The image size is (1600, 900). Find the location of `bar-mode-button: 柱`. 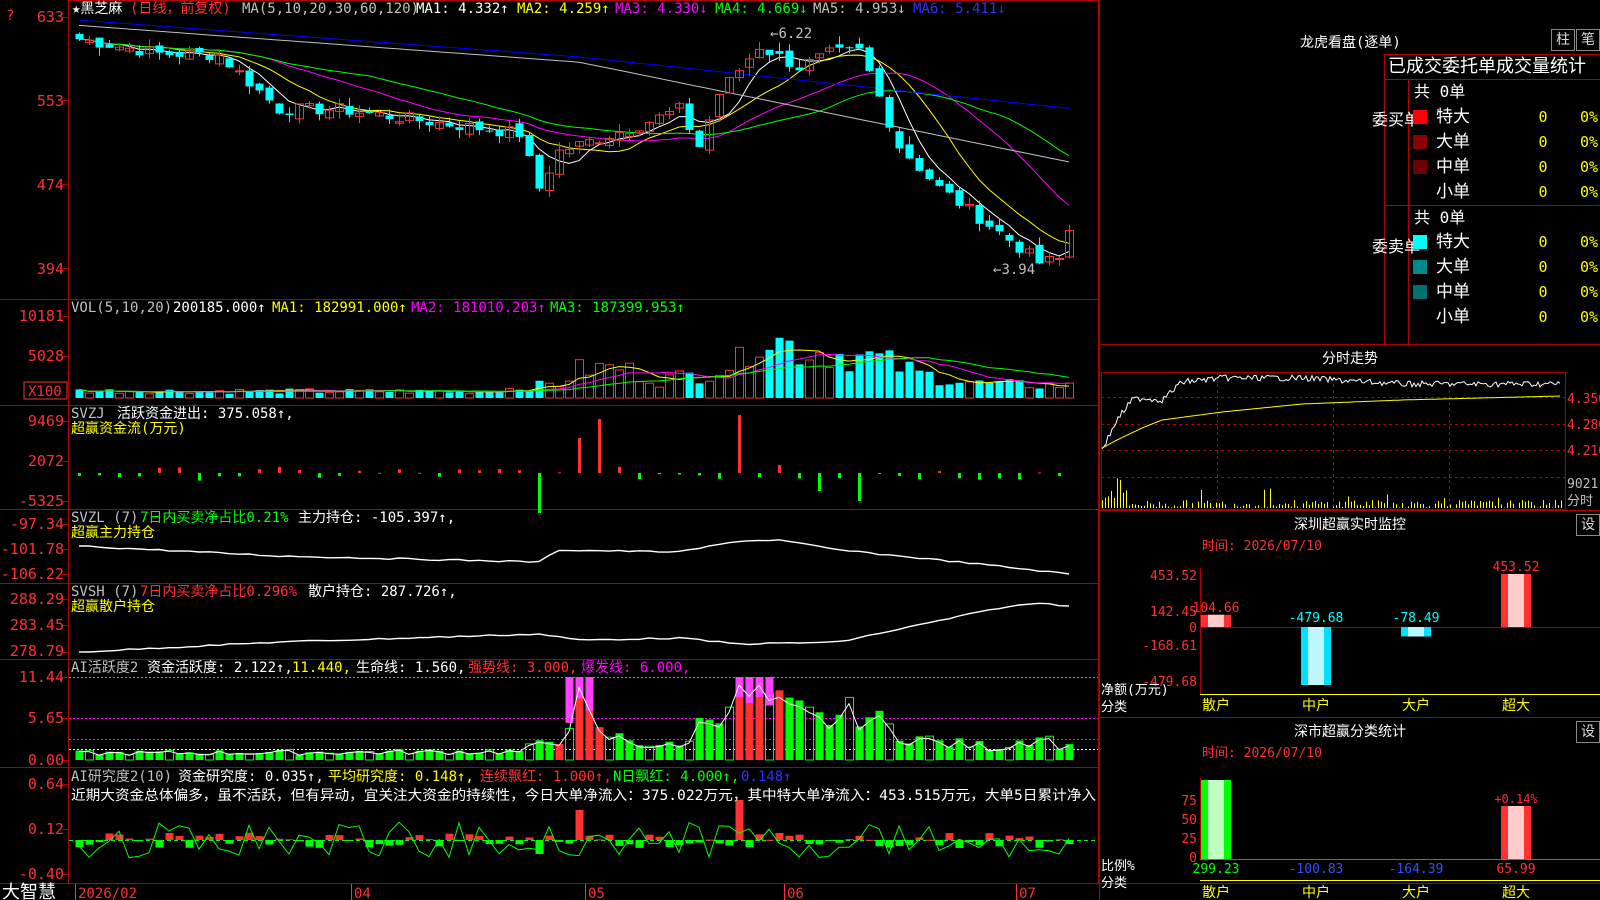

bar-mode-button: 柱 is located at coordinates (1563, 40).